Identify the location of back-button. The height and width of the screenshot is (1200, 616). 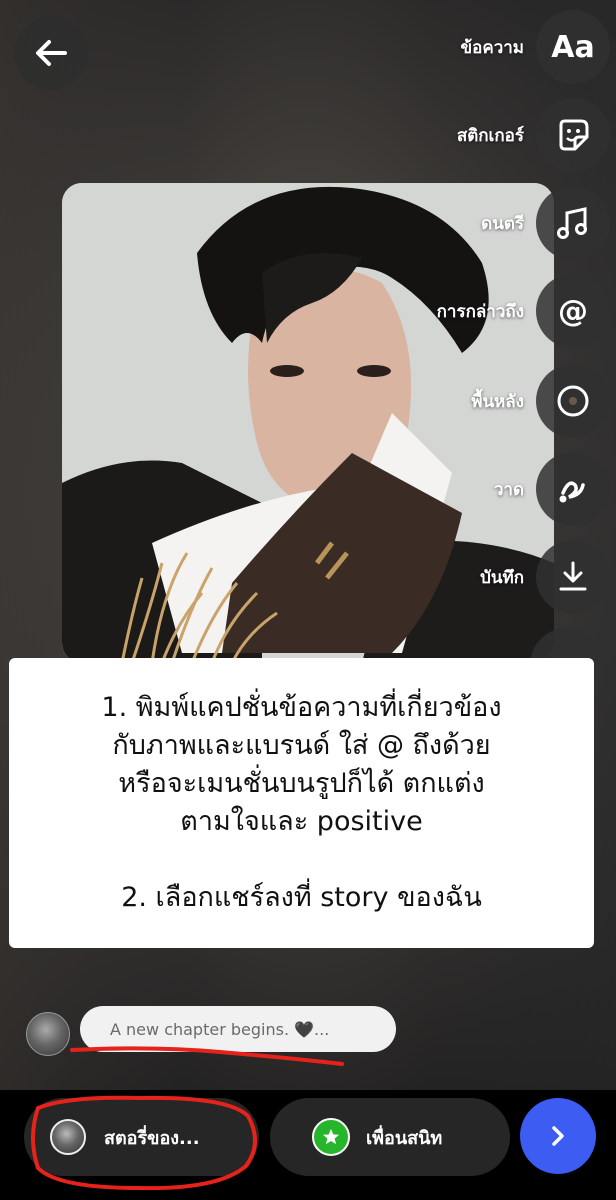
(51, 53).